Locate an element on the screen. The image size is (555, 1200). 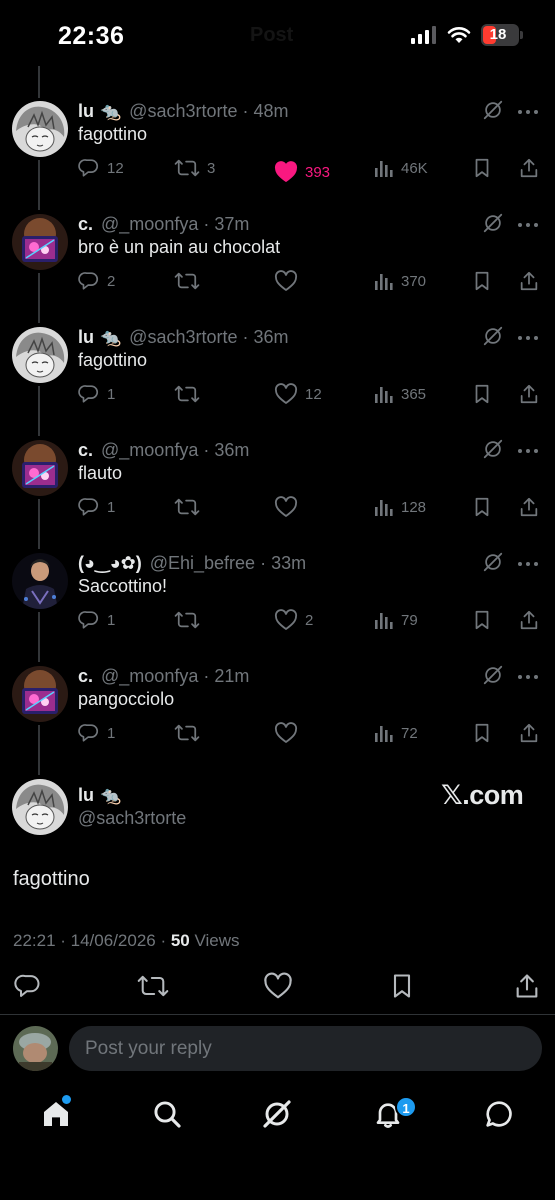
views-count: 79 is located at coordinates (409, 620).